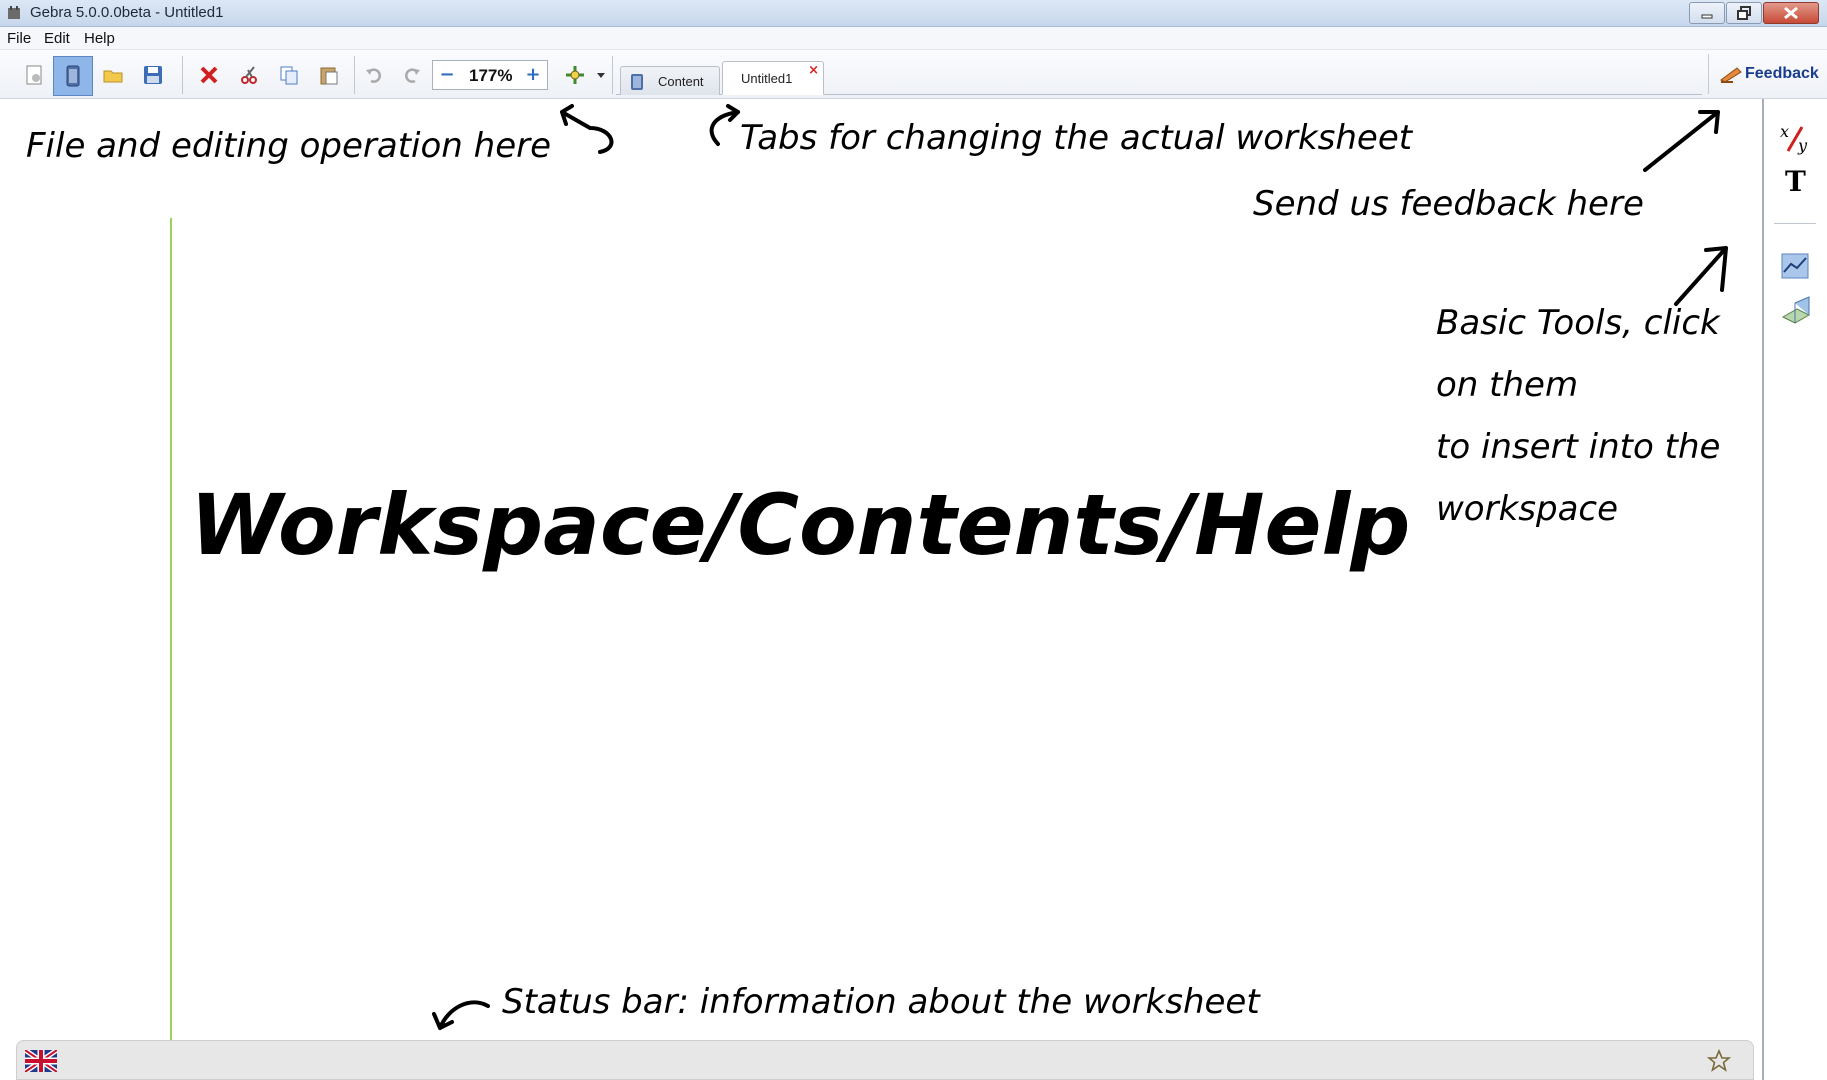  I want to click on toolbar: − 177% + Content Untitled1 × Feedback, so click(913, 74).